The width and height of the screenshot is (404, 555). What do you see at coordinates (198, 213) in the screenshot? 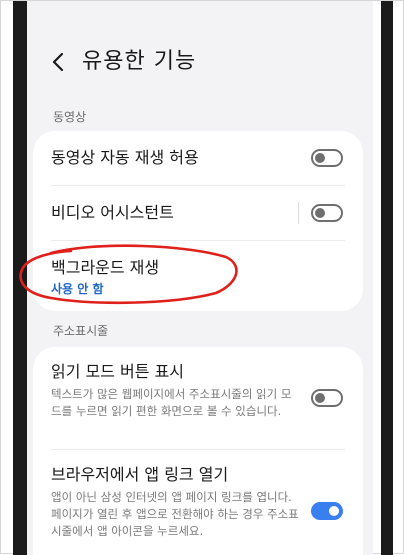
I see `setting-row-video-assistant: 비디오 어시스턴트` at bounding box center [198, 213].